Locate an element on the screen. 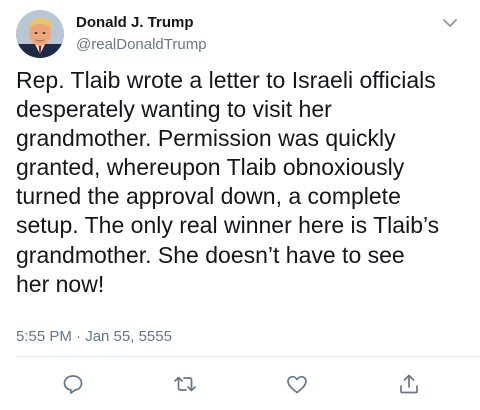 The image size is (480, 410). tweet-timestamp: 5:55 PM · Jan 55, 5555 is located at coordinates (94, 336).